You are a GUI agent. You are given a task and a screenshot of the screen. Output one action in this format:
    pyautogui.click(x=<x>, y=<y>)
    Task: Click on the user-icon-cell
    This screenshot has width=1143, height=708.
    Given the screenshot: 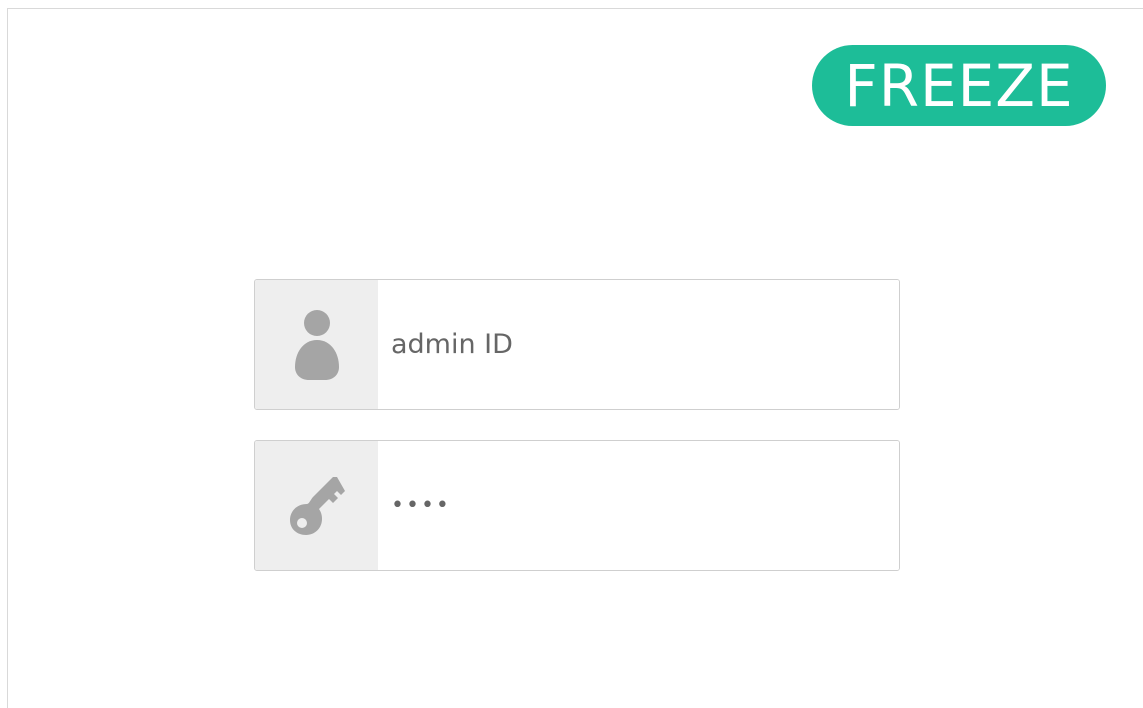 What is the action you would take?
    pyautogui.click(x=316, y=344)
    